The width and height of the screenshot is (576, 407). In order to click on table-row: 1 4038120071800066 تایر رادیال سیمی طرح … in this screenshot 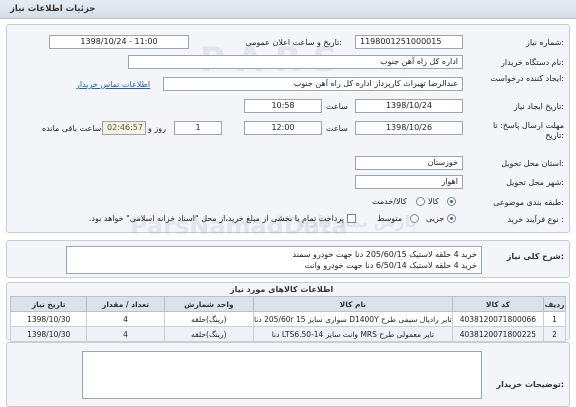, I will do `click(287, 319)`.